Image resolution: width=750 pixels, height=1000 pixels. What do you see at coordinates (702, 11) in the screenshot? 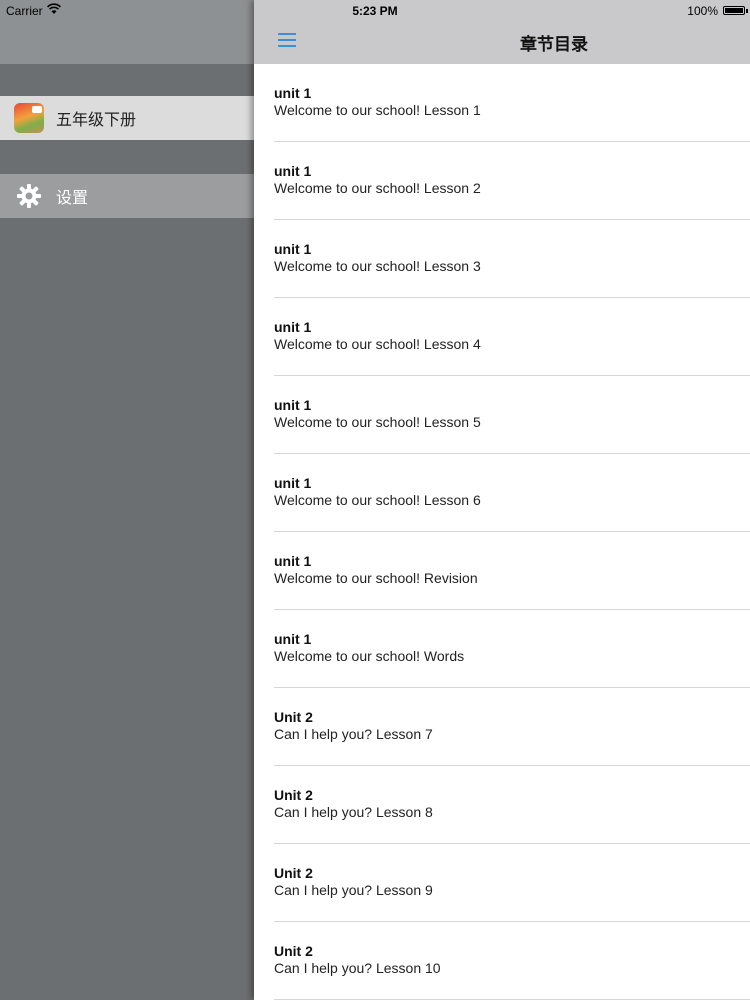
I see `battery-percent: 100%` at bounding box center [702, 11].